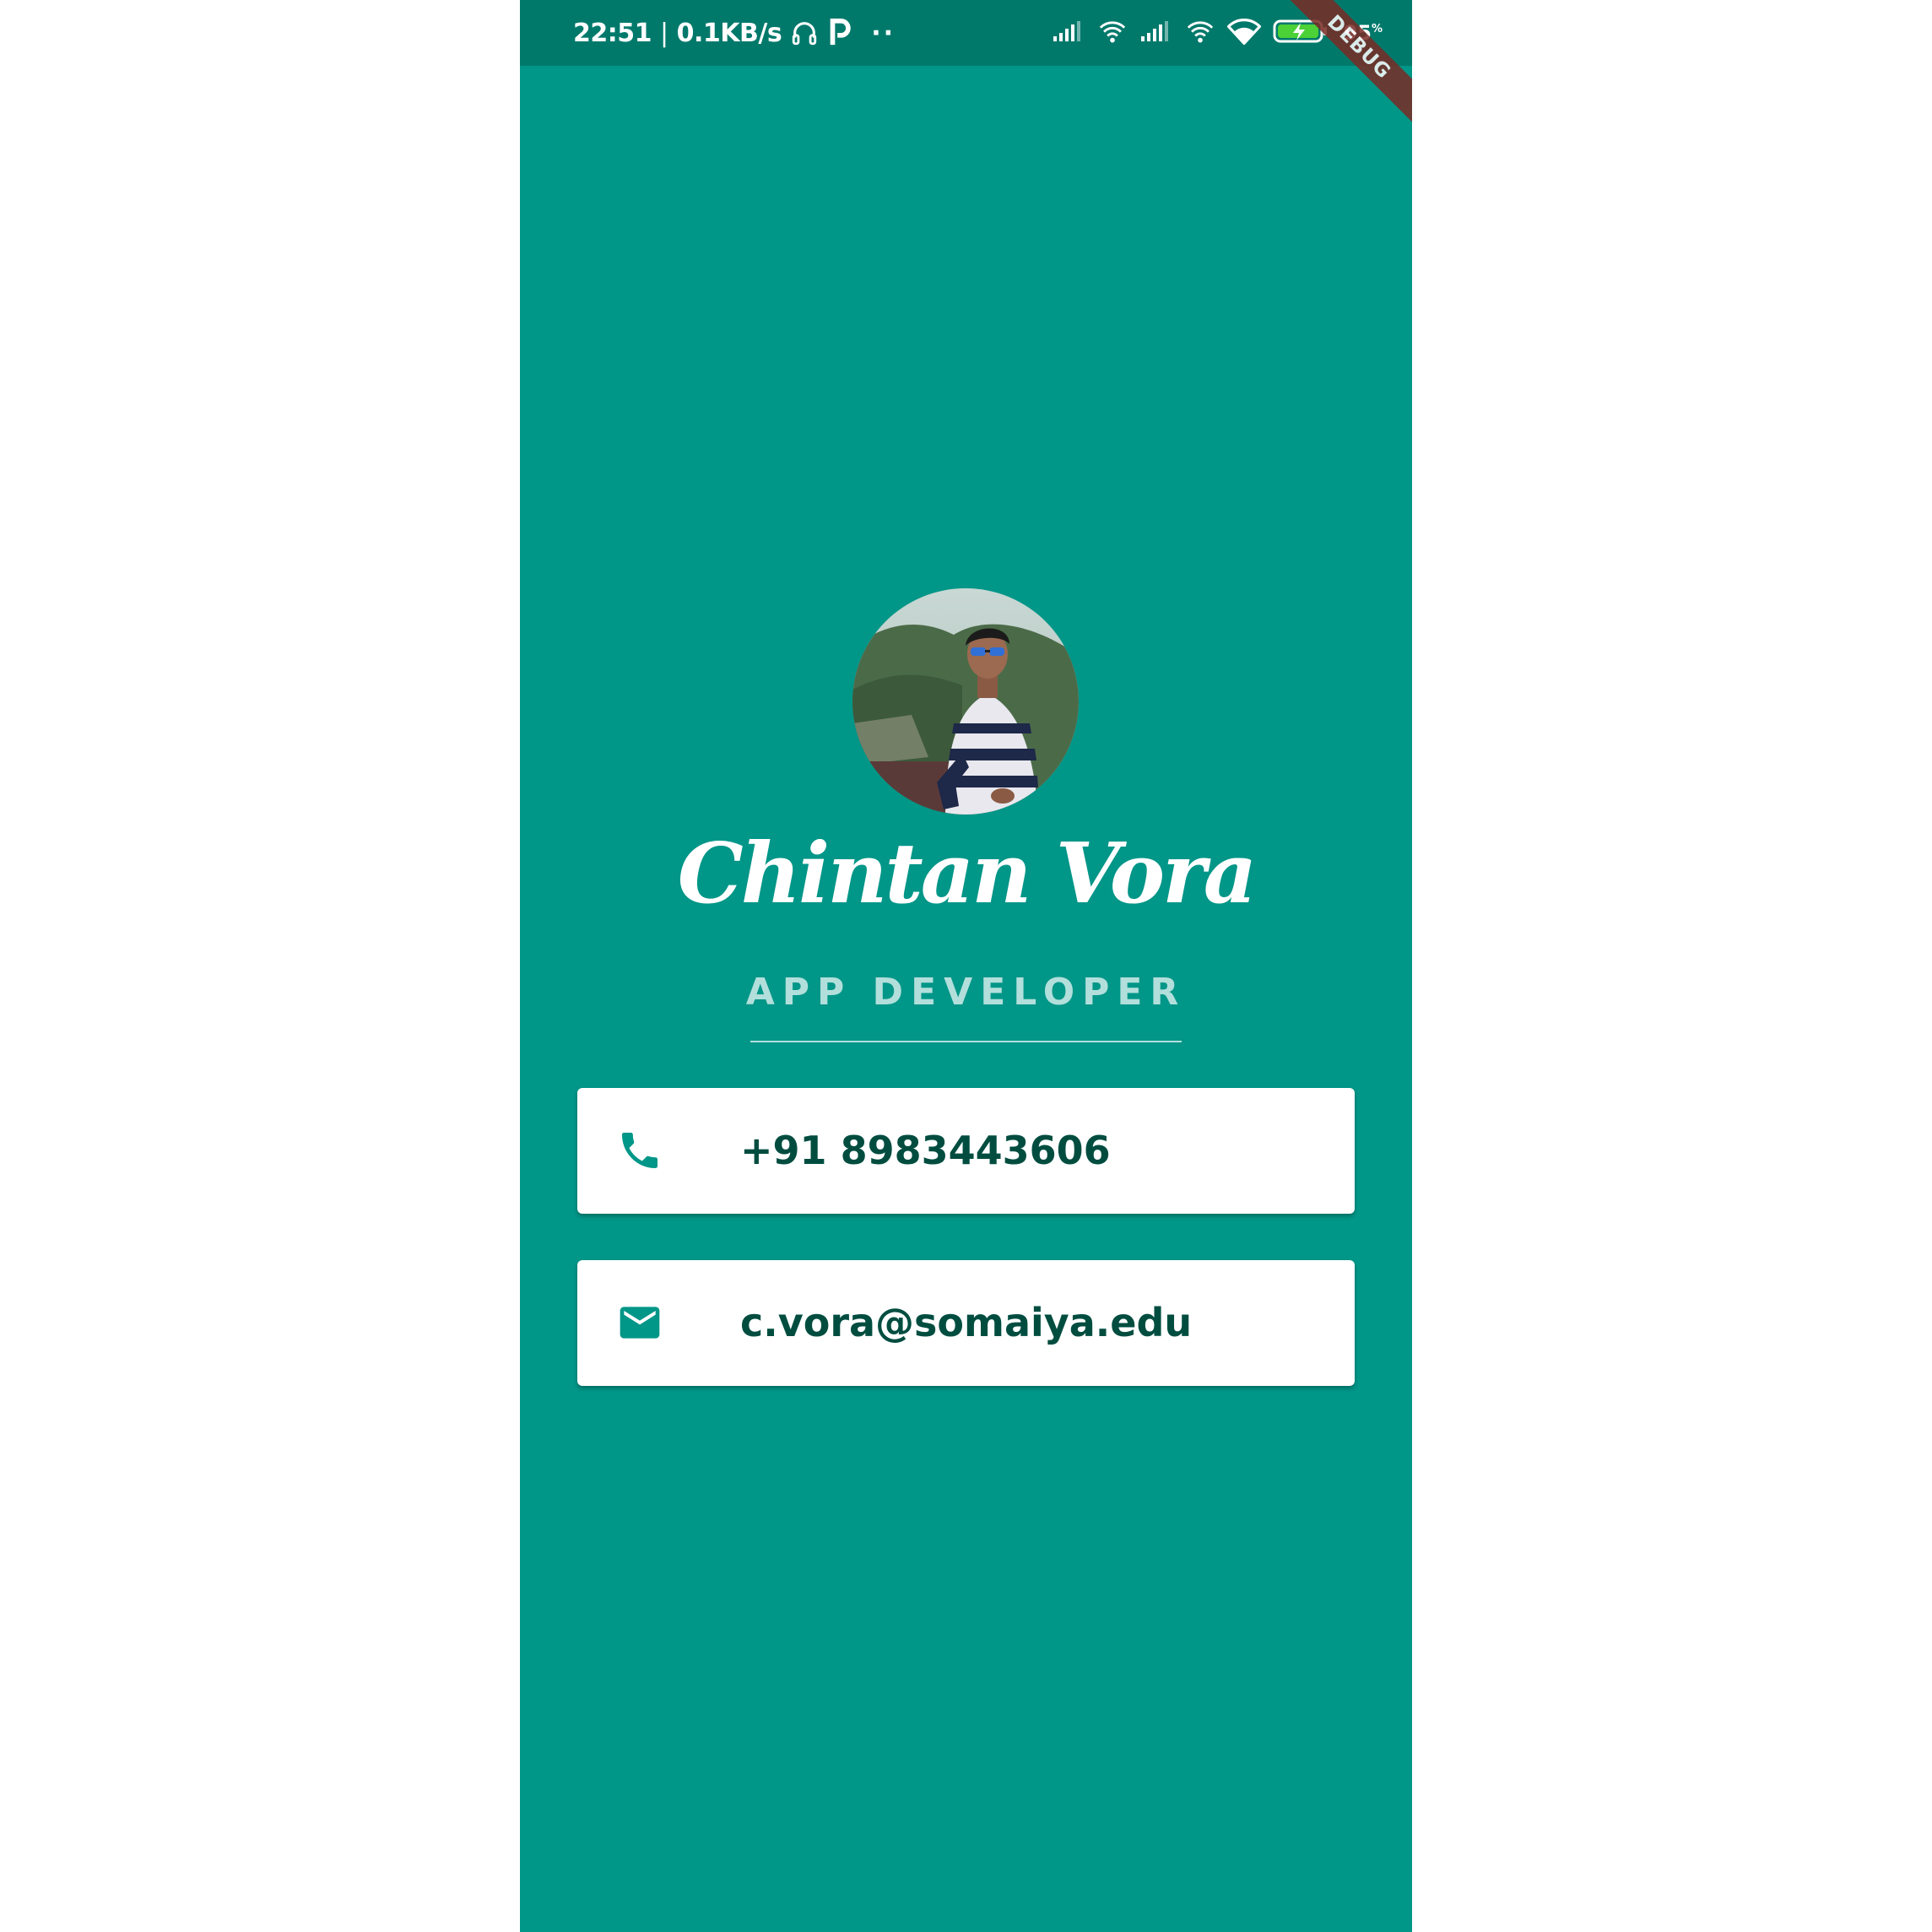 Image resolution: width=1932 pixels, height=1932 pixels. What do you see at coordinates (639, 1322) in the screenshot?
I see `mail-icon` at bounding box center [639, 1322].